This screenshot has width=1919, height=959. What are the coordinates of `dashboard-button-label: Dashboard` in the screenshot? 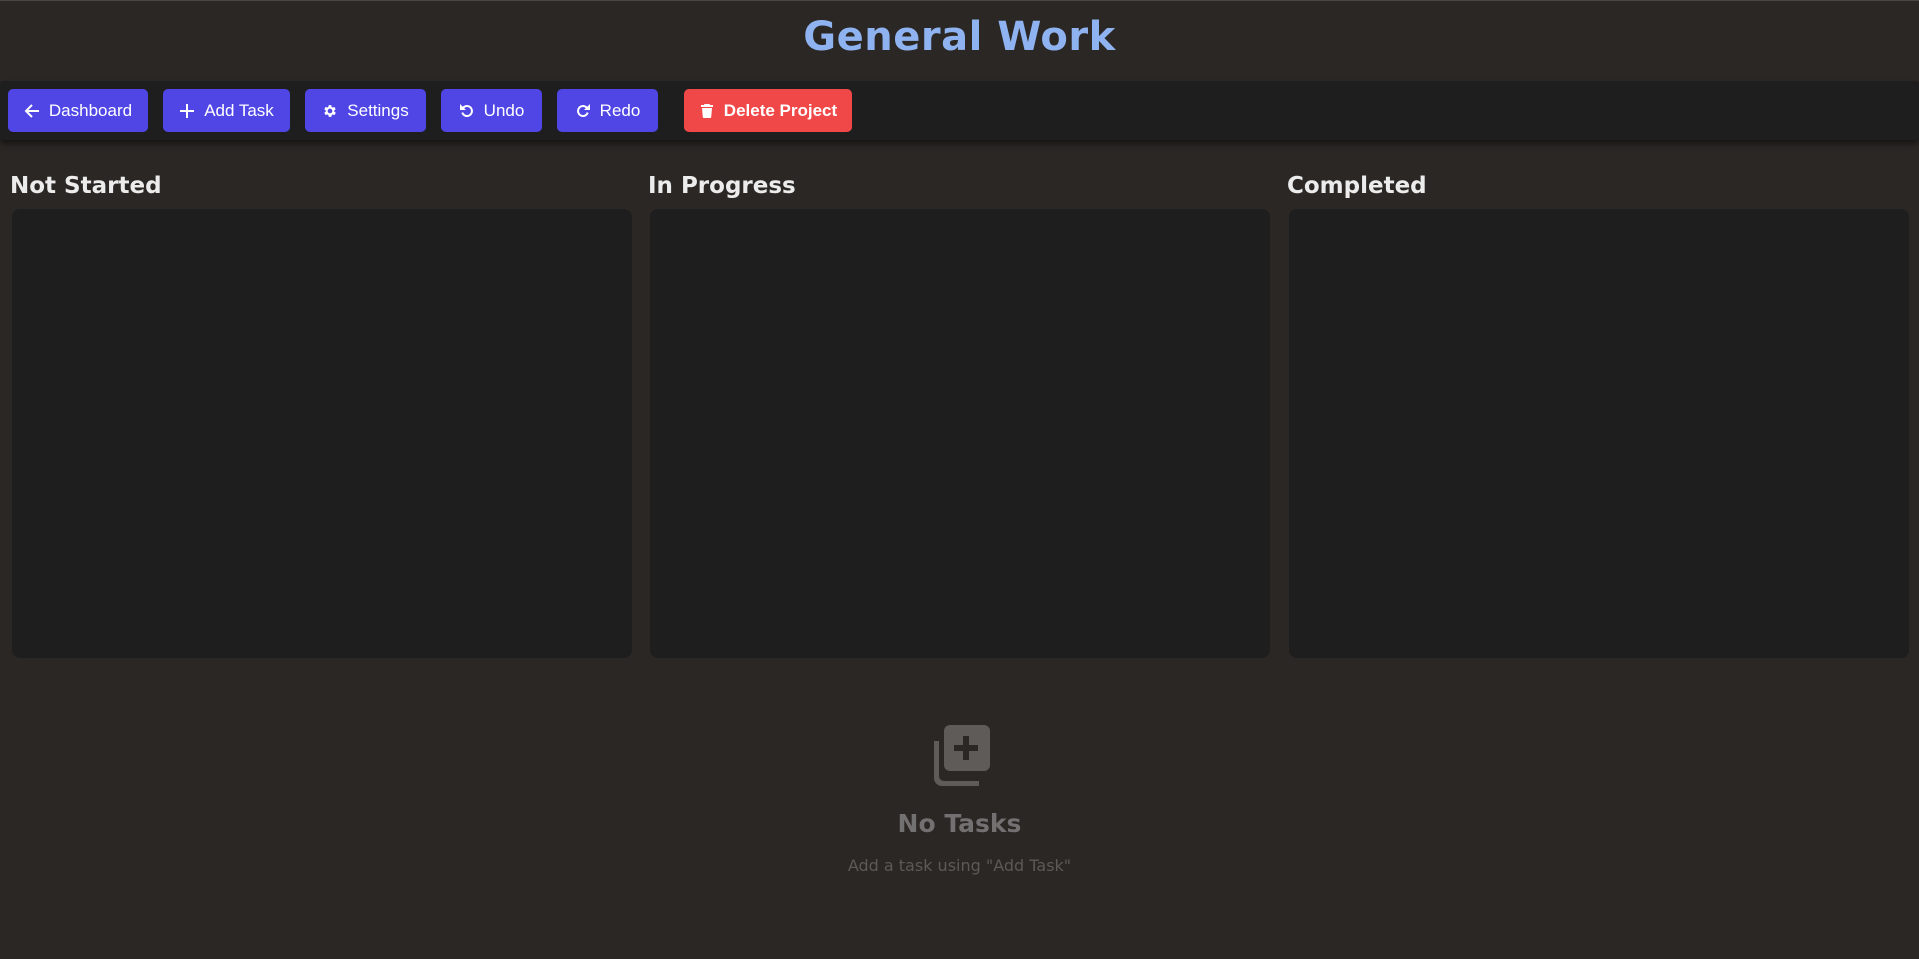 It's located at (90, 110).